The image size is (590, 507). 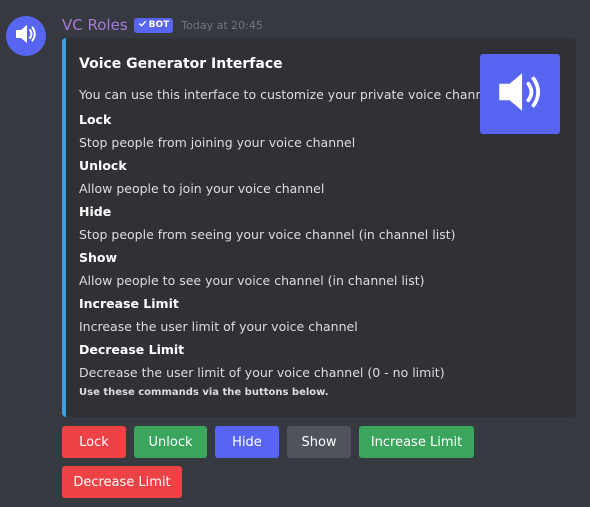 What do you see at coordinates (142, 25) in the screenshot?
I see `checkmark-icon` at bounding box center [142, 25].